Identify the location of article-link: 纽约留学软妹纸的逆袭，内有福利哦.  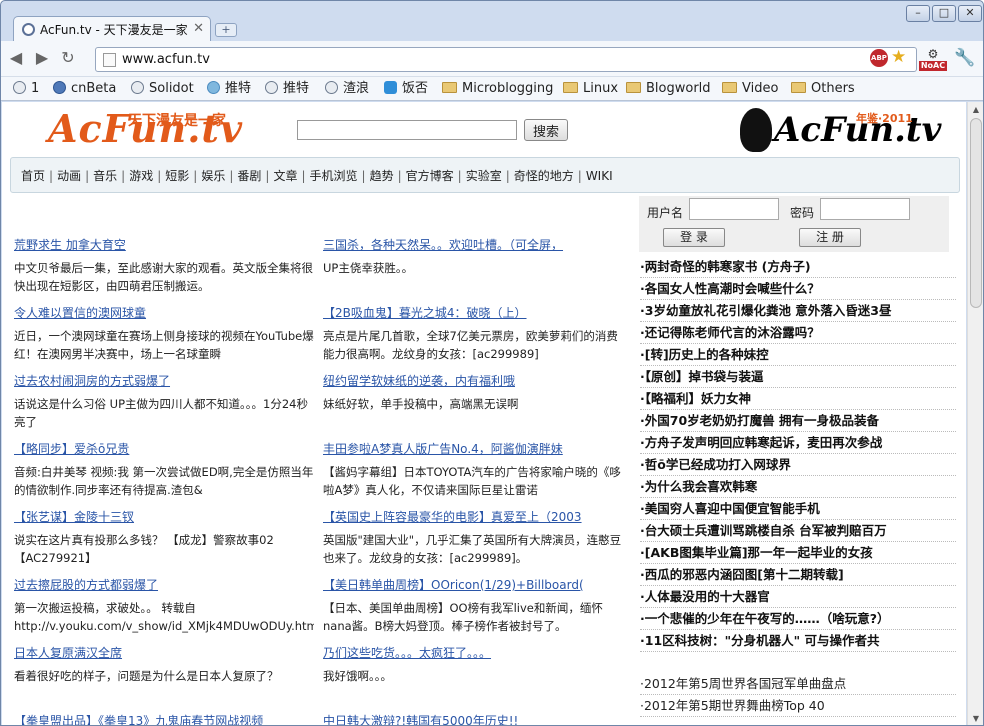
(473, 381).